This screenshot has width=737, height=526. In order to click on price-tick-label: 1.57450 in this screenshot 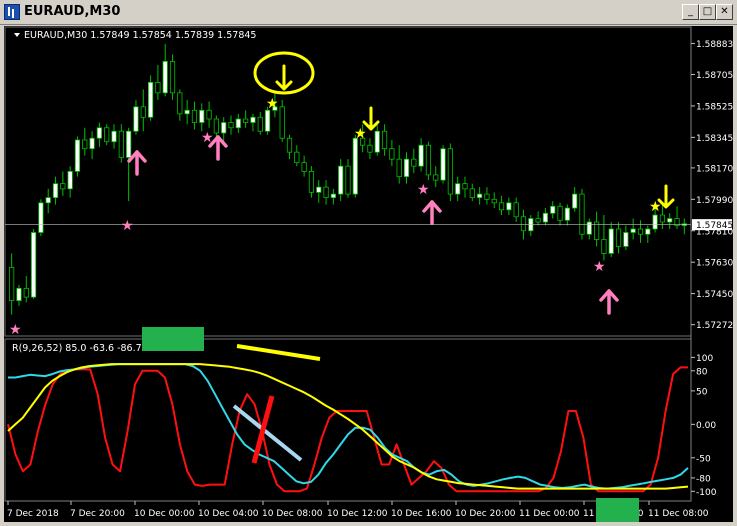, I will do `click(714, 295)`.